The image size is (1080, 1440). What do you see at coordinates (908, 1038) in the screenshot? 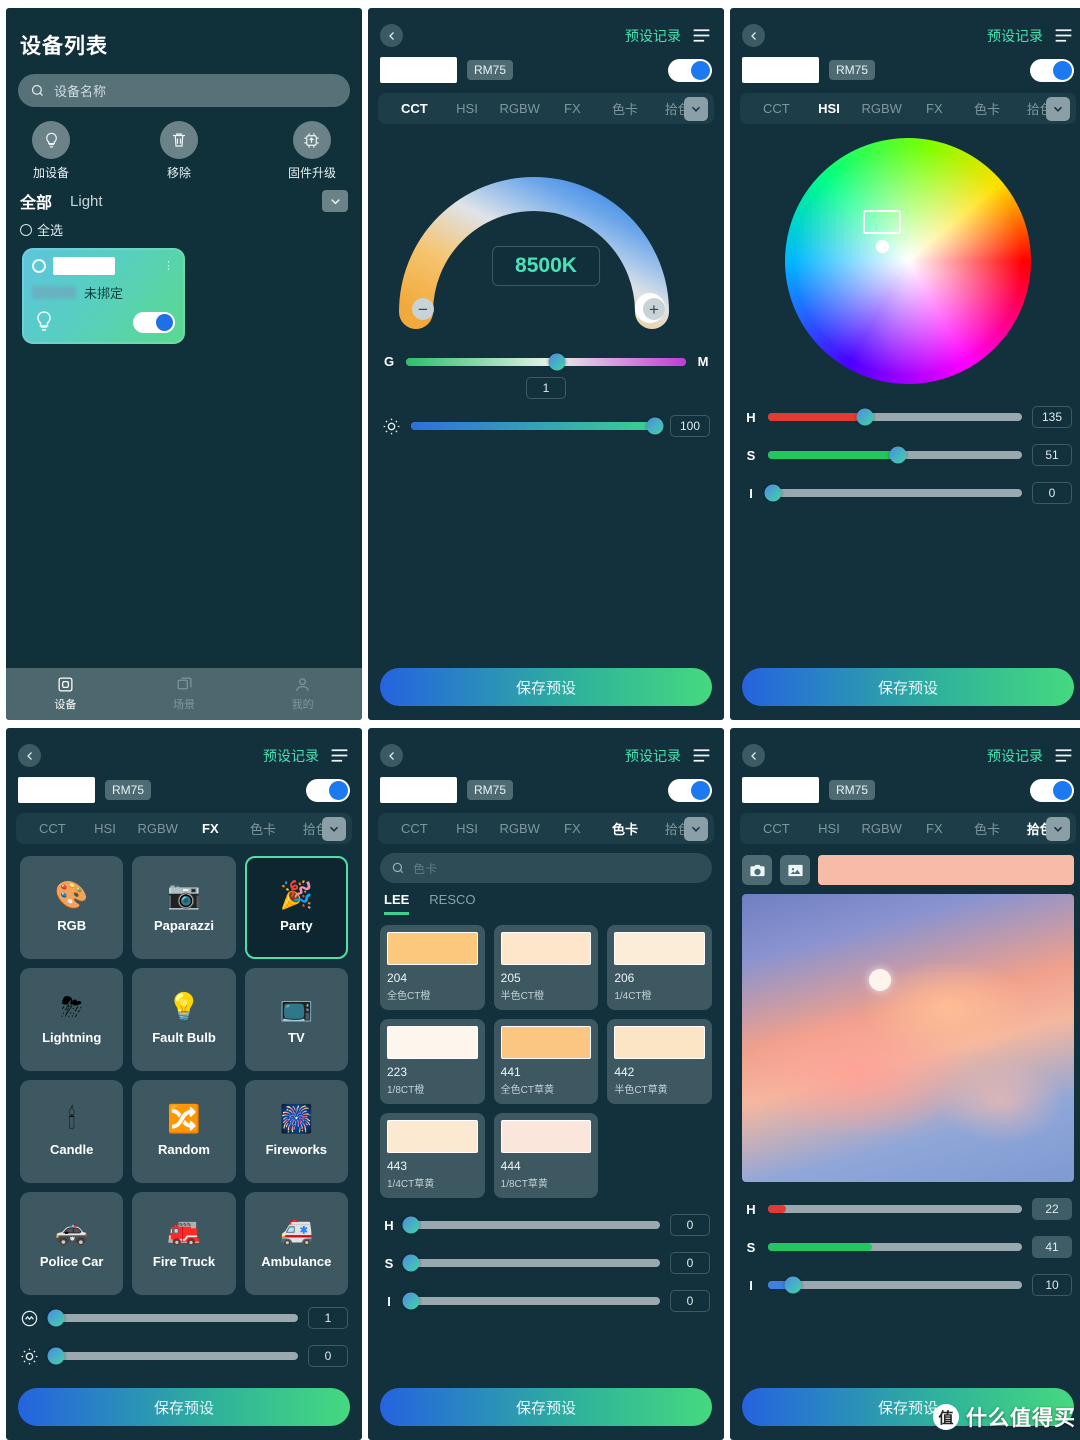
I see `picker-image-preview` at bounding box center [908, 1038].